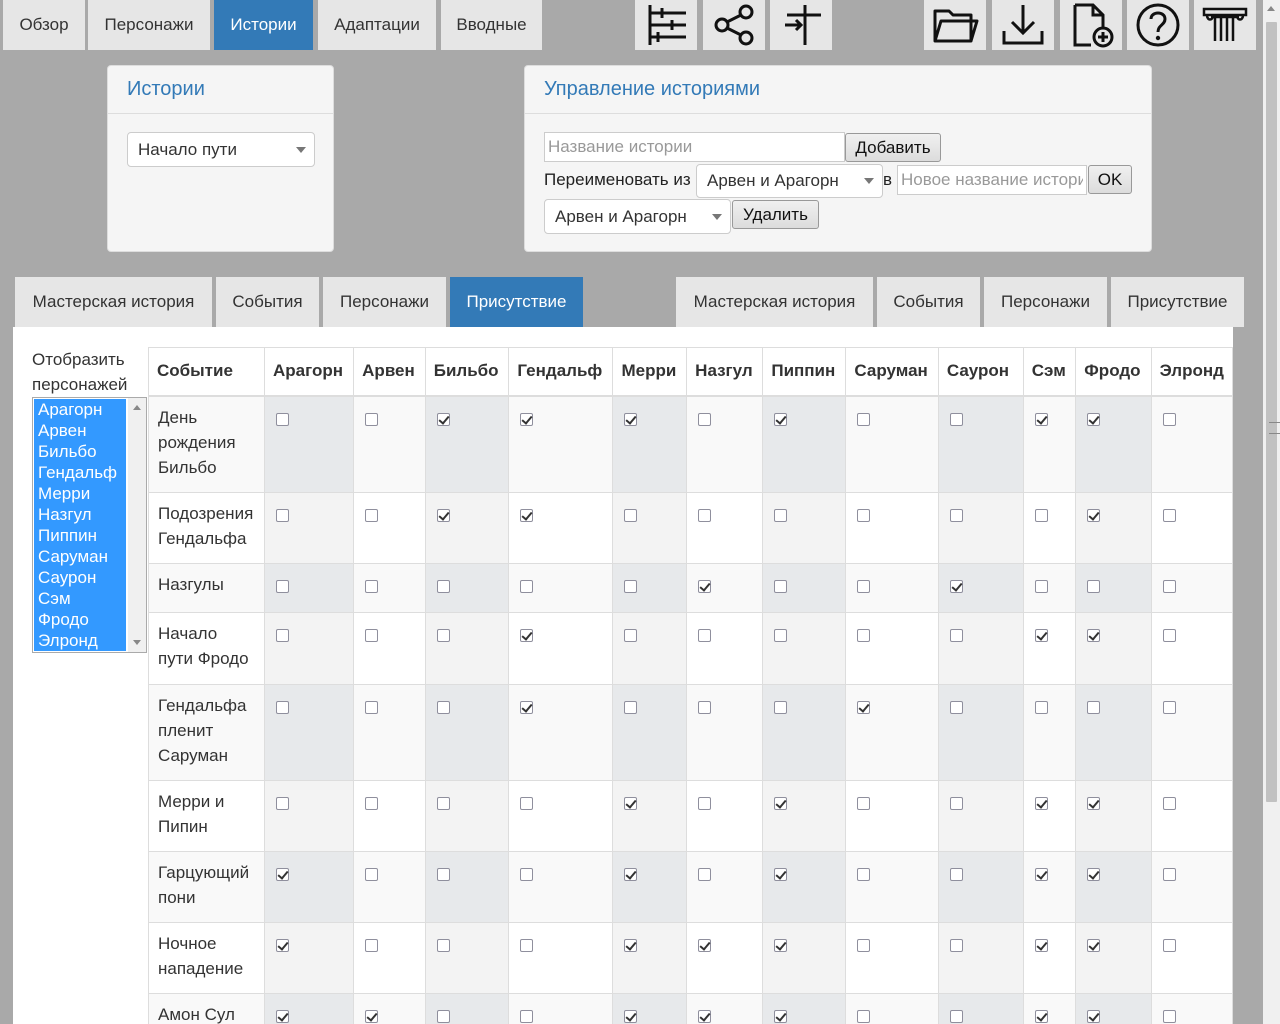 The width and height of the screenshot is (1280, 1024). I want to click on subtab-master-story: Мастерская история, so click(113, 302).